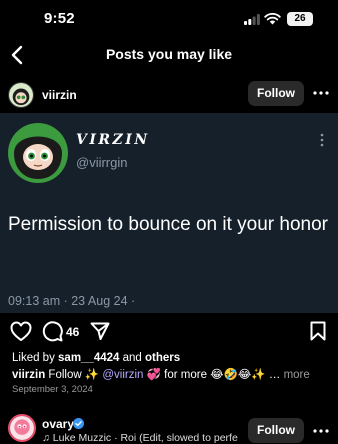 The width and height of the screenshot is (338, 444). I want to click on signal-icon, so click(252, 19).